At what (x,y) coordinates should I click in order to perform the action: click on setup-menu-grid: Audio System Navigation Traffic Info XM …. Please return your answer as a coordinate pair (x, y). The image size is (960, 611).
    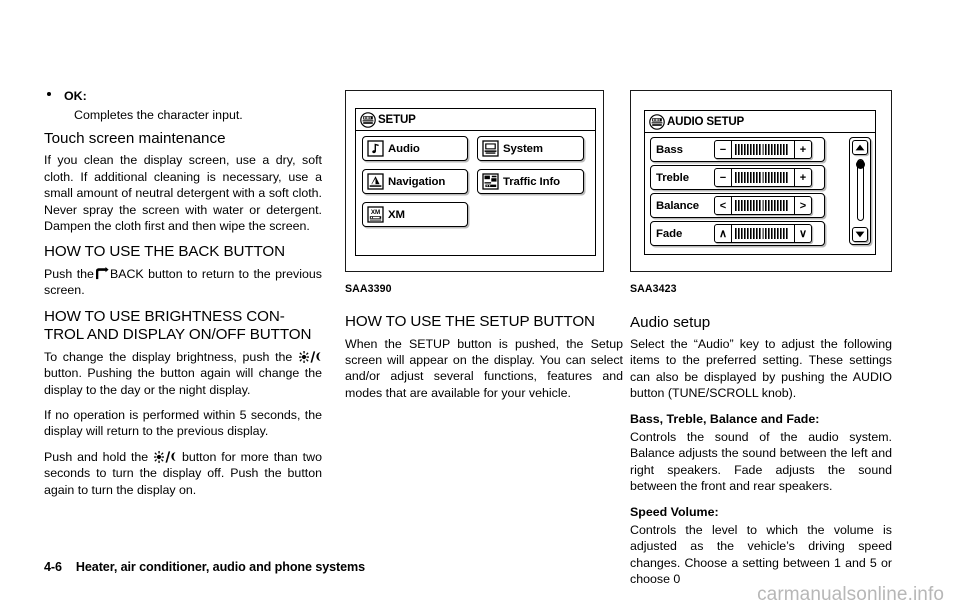
    Looking at the image, I should click on (475, 193).